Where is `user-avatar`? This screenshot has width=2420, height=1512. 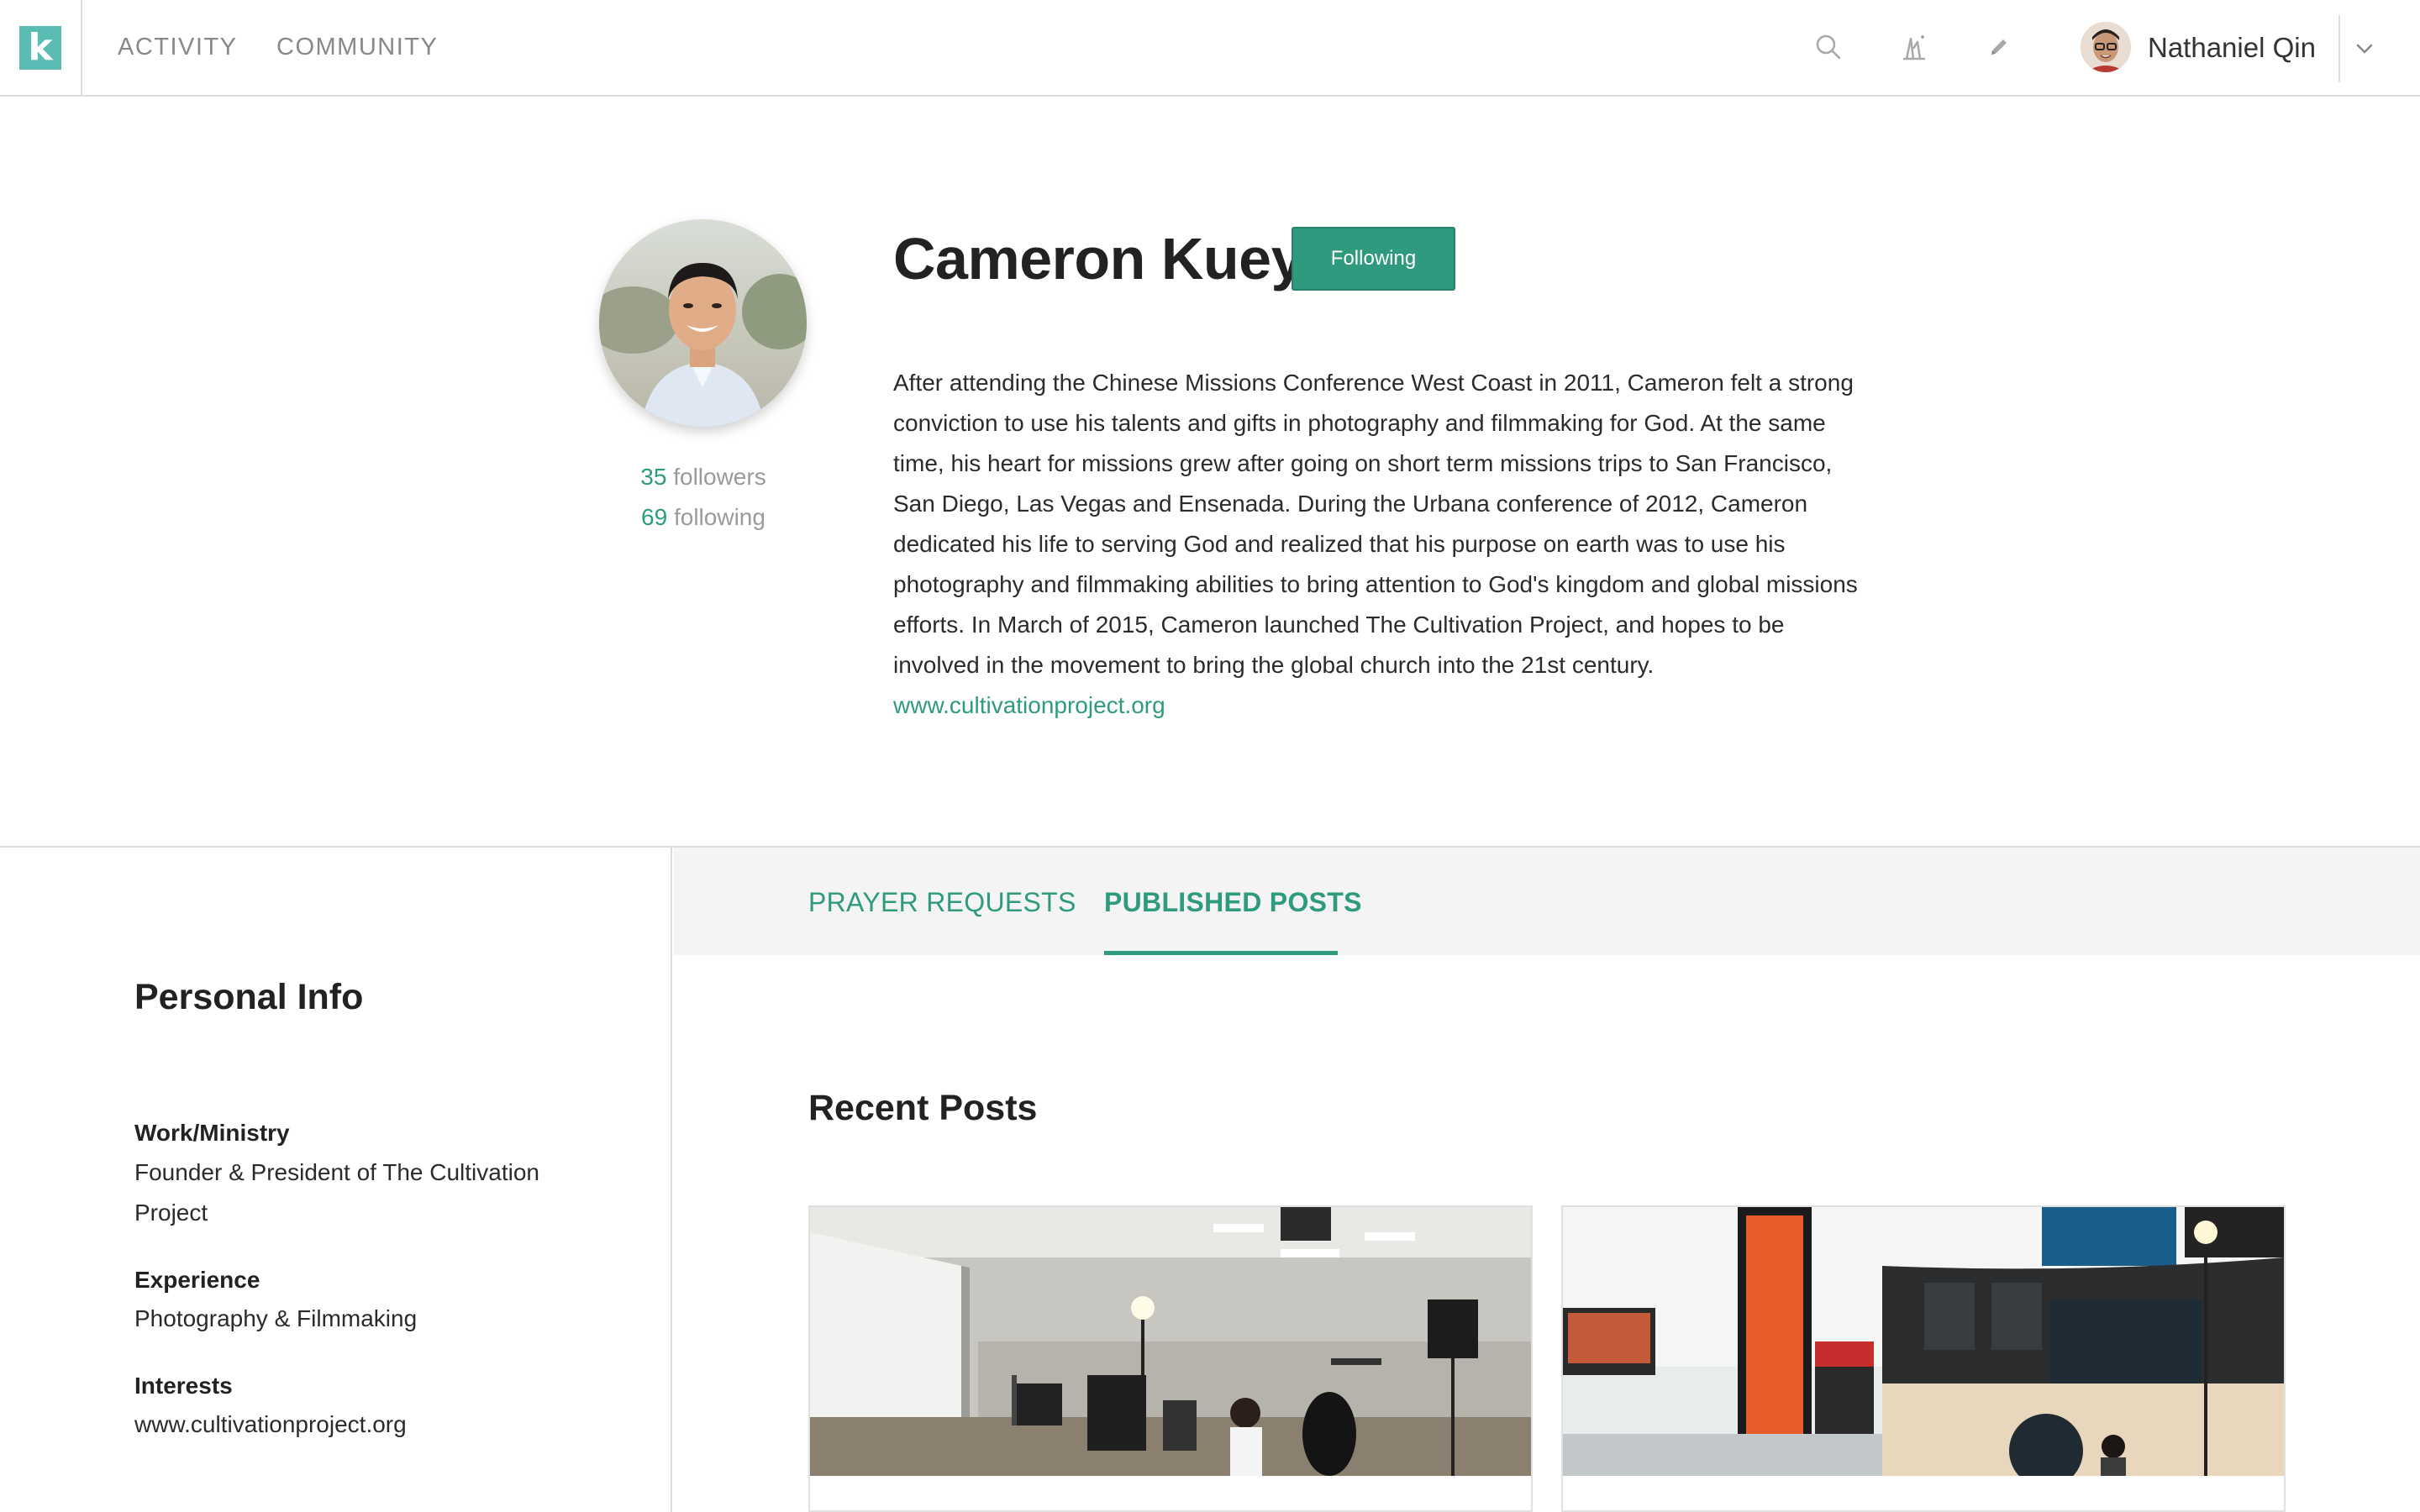 user-avatar is located at coordinates (2106, 47).